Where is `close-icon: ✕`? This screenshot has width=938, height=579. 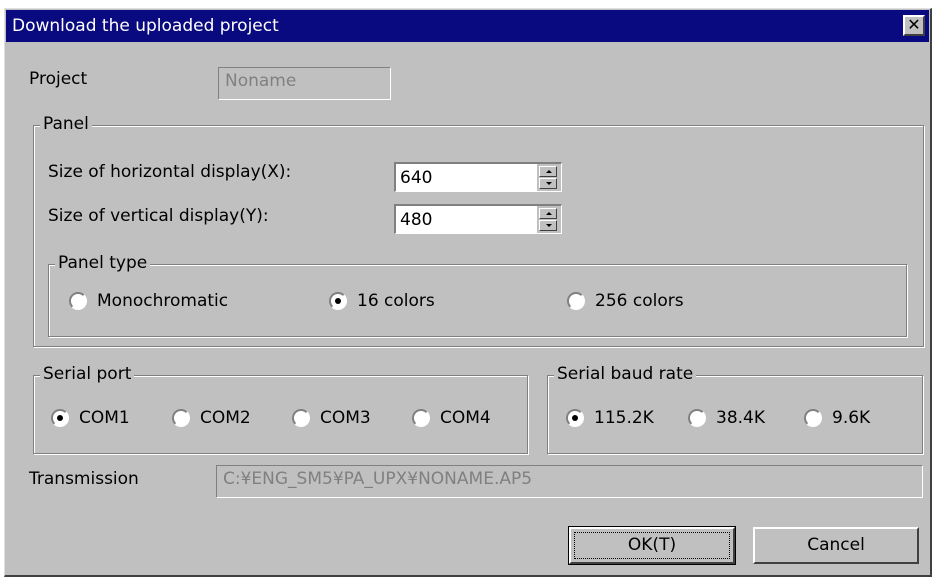 close-icon: ✕ is located at coordinates (914, 24).